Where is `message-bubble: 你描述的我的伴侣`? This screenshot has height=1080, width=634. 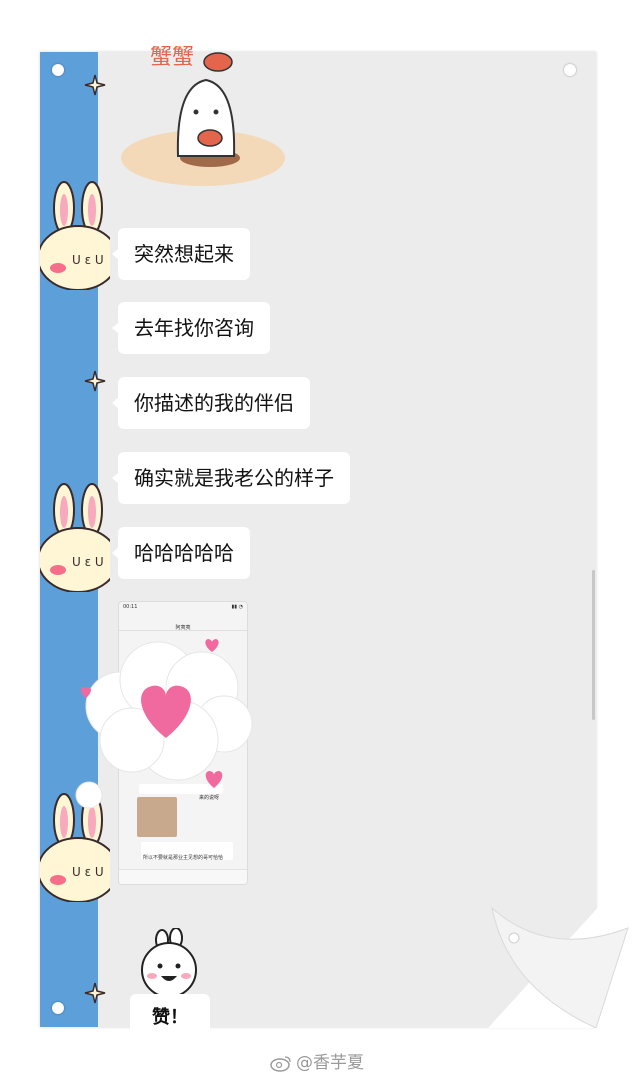 message-bubble: 你描述的我的伴侣 is located at coordinates (211, 403).